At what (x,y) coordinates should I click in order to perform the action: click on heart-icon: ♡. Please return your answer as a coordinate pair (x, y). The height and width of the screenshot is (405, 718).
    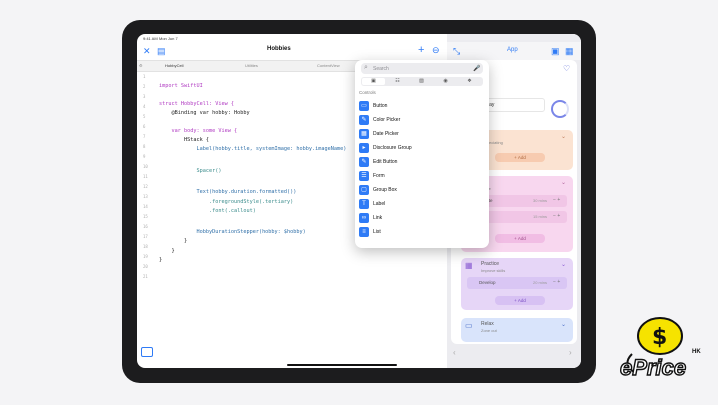
    Looking at the image, I should click on (566, 68).